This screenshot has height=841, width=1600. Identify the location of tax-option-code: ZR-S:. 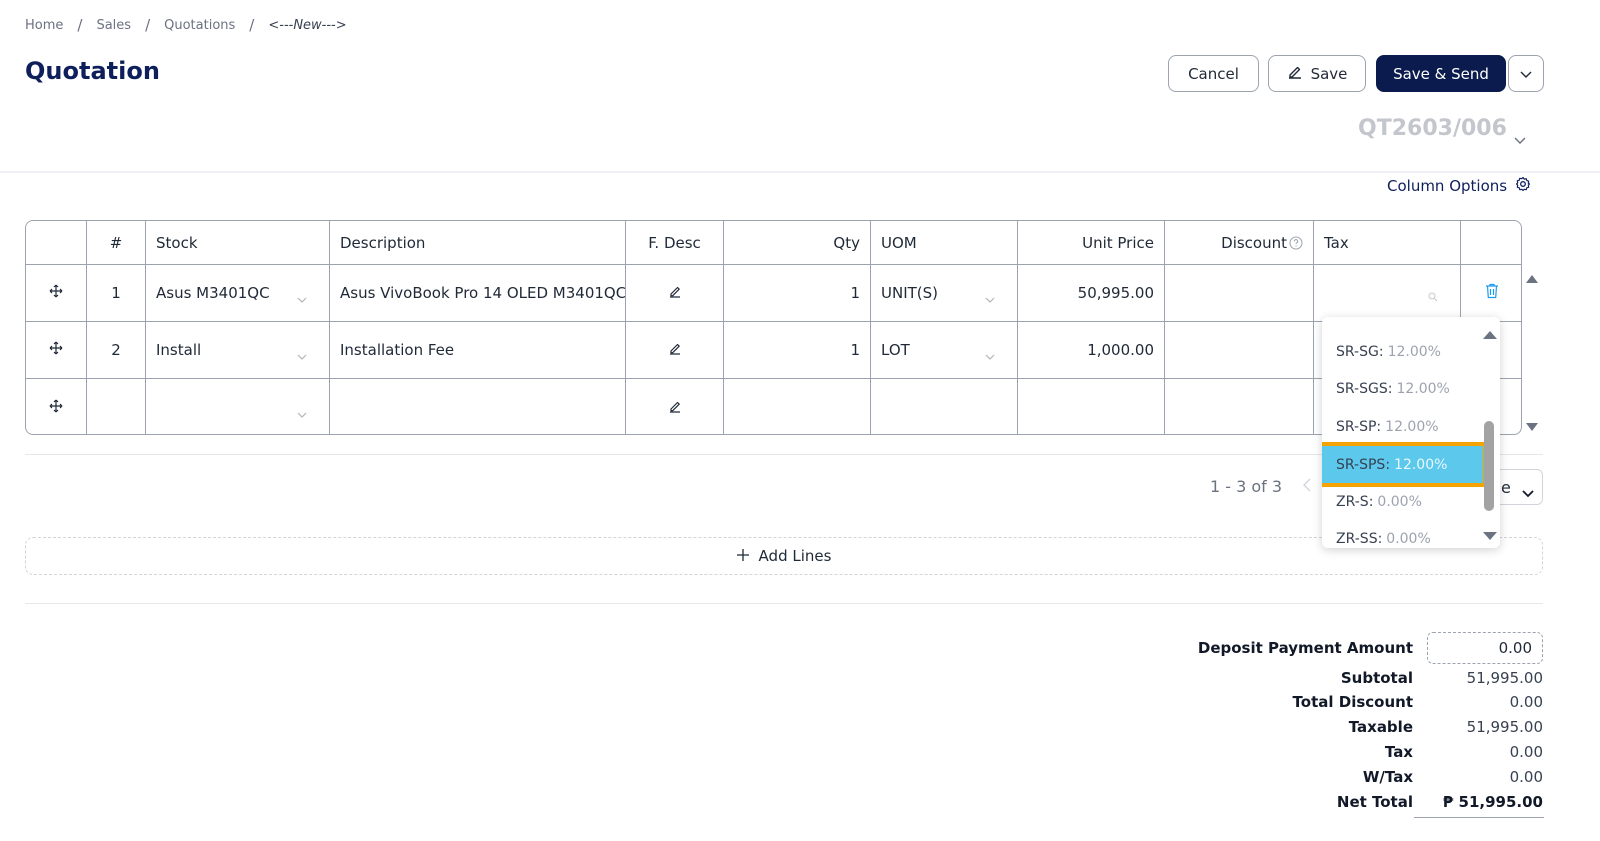
(1355, 501).